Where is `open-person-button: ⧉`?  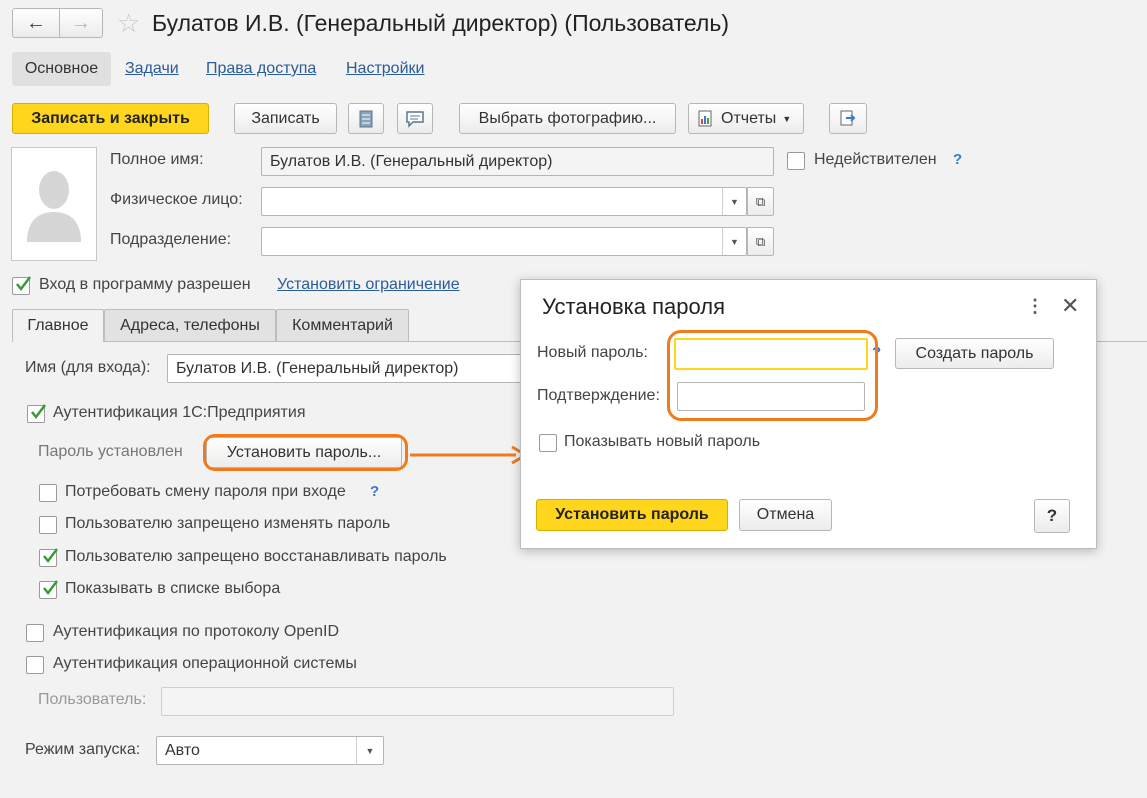 open-person-button: ⧉ is located at coordinates (760, 201).